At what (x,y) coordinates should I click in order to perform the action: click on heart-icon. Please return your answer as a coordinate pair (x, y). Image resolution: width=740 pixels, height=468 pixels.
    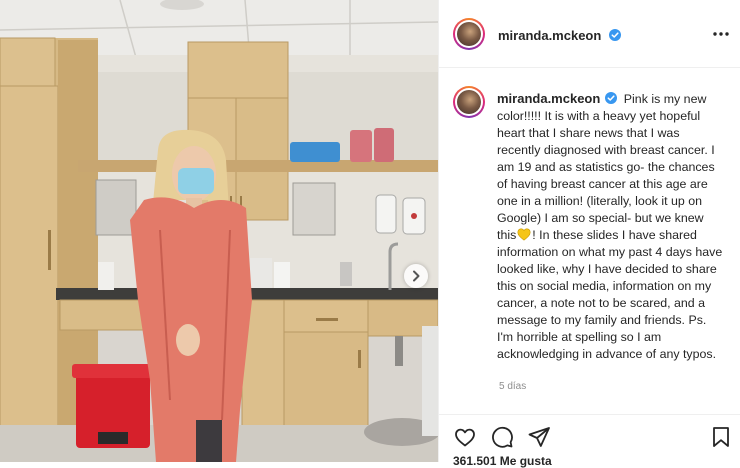
    Looking at the image, I should click on (465, 437).